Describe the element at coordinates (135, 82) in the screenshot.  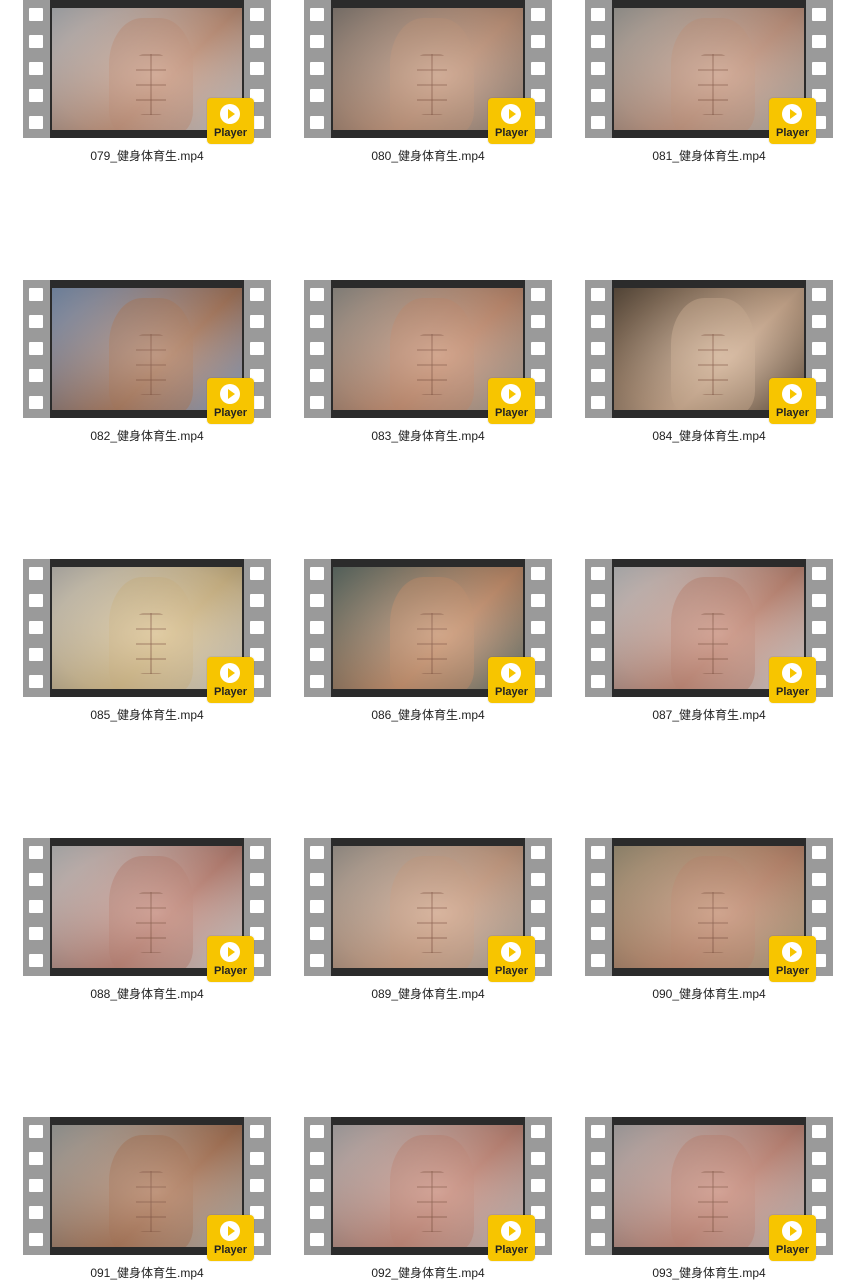
I see `video-file-item: Player 079_健身体育生.mp4` at that location.